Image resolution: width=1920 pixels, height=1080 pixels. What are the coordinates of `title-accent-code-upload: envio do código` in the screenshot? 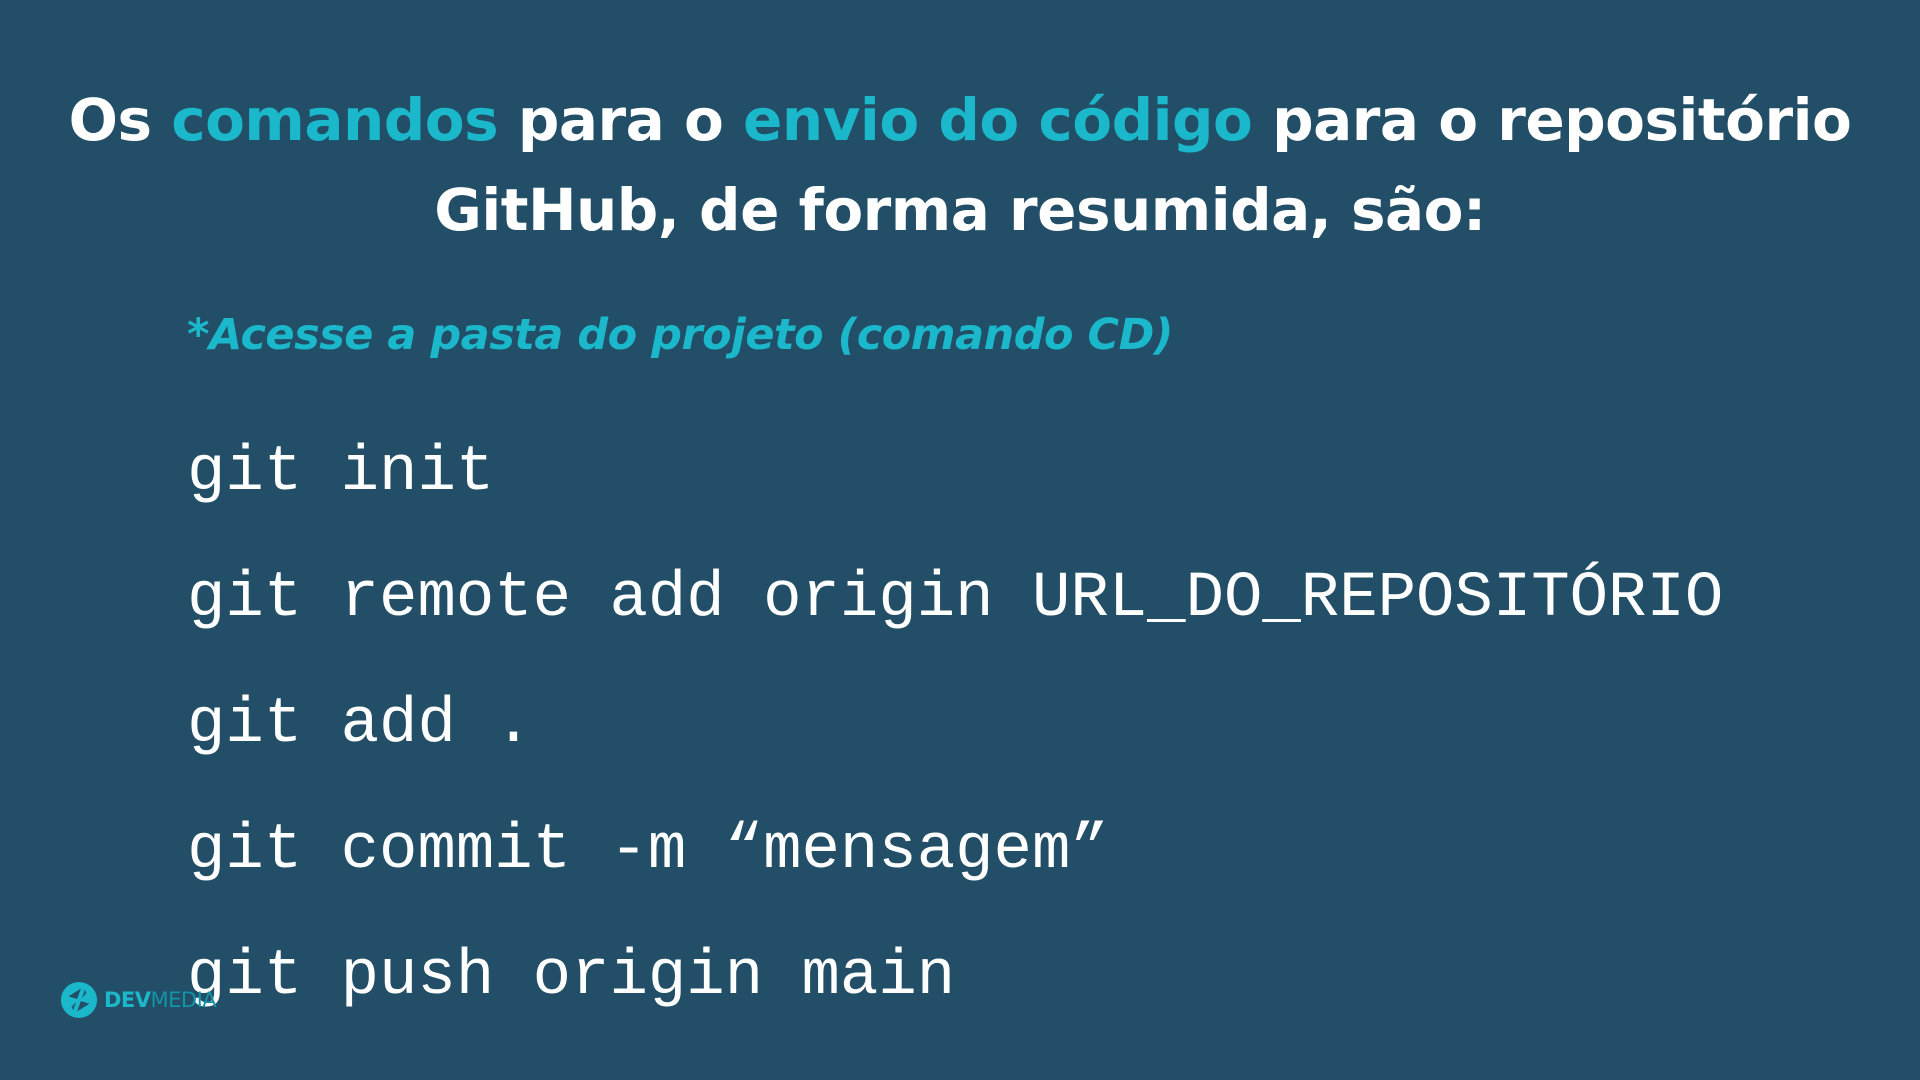 It's located at (998, 120).